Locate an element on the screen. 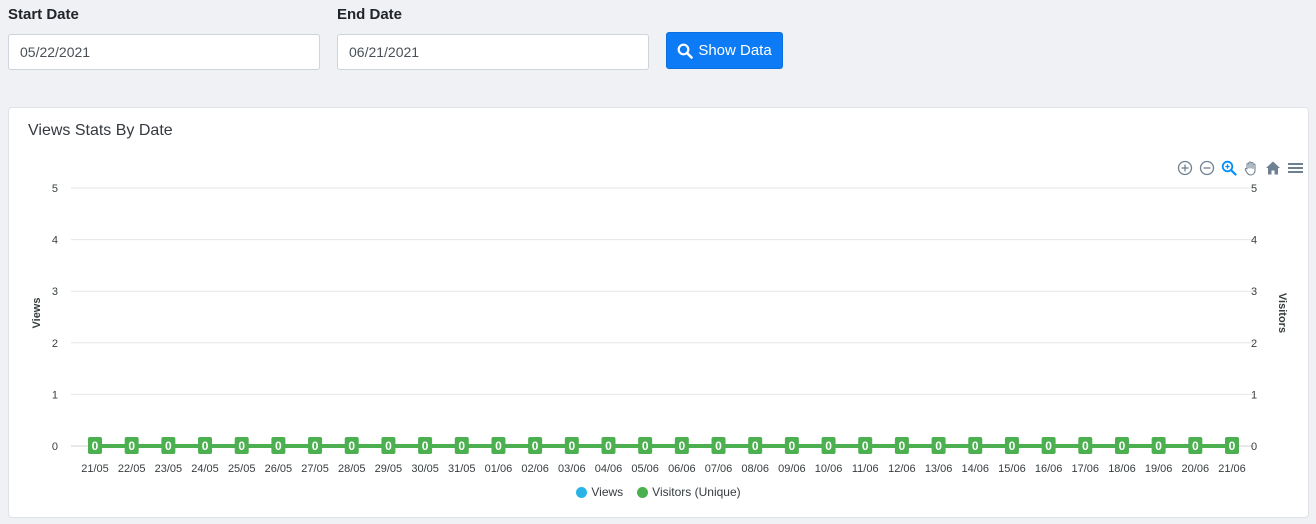 This screenshot has width=1316, height=524. y-right-tick-label: 0 is located at coordinates (1254, 447).